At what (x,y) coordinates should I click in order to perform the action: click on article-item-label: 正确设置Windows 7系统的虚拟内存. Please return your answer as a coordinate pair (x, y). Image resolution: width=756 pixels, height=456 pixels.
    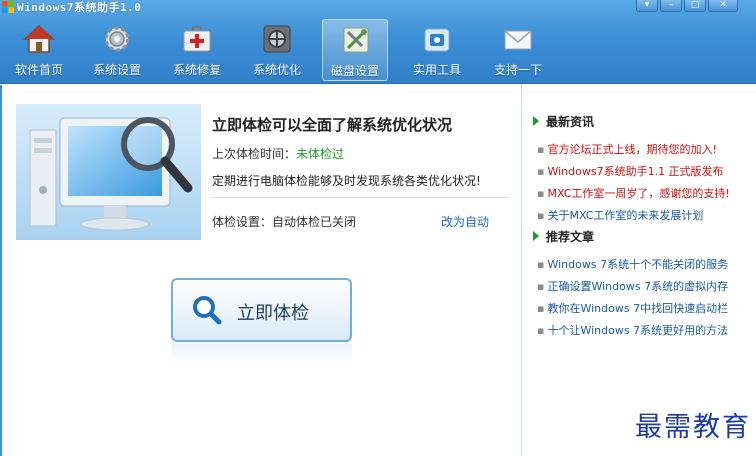
    Looking at the image, I should click on (638, 286).